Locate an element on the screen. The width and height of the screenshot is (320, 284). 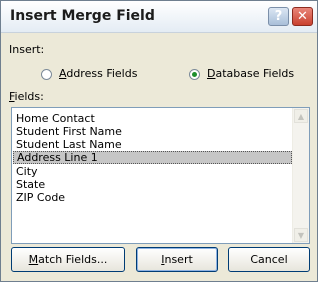
chevron-down-icon: ▼ is located at coordinates (301, 235).